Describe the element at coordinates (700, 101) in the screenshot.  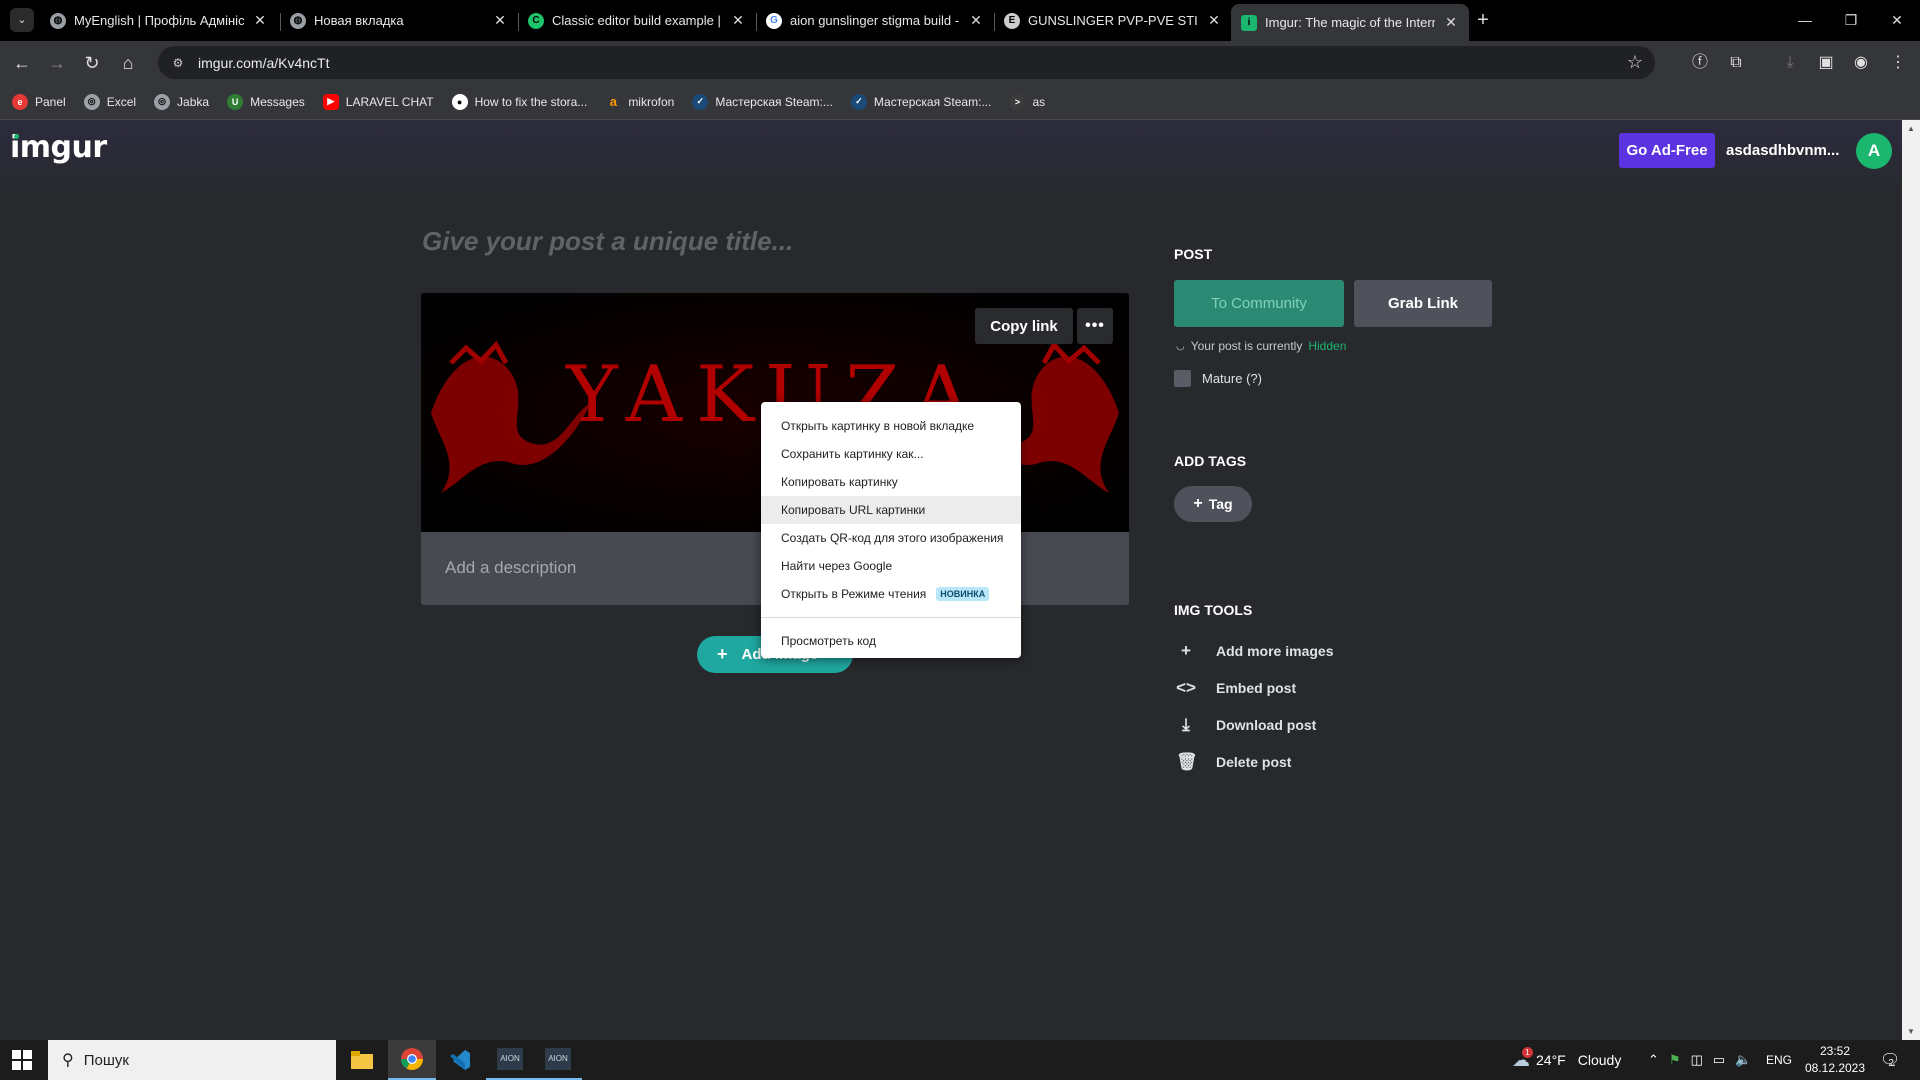
I see `steam-icon: ✓` at that location.